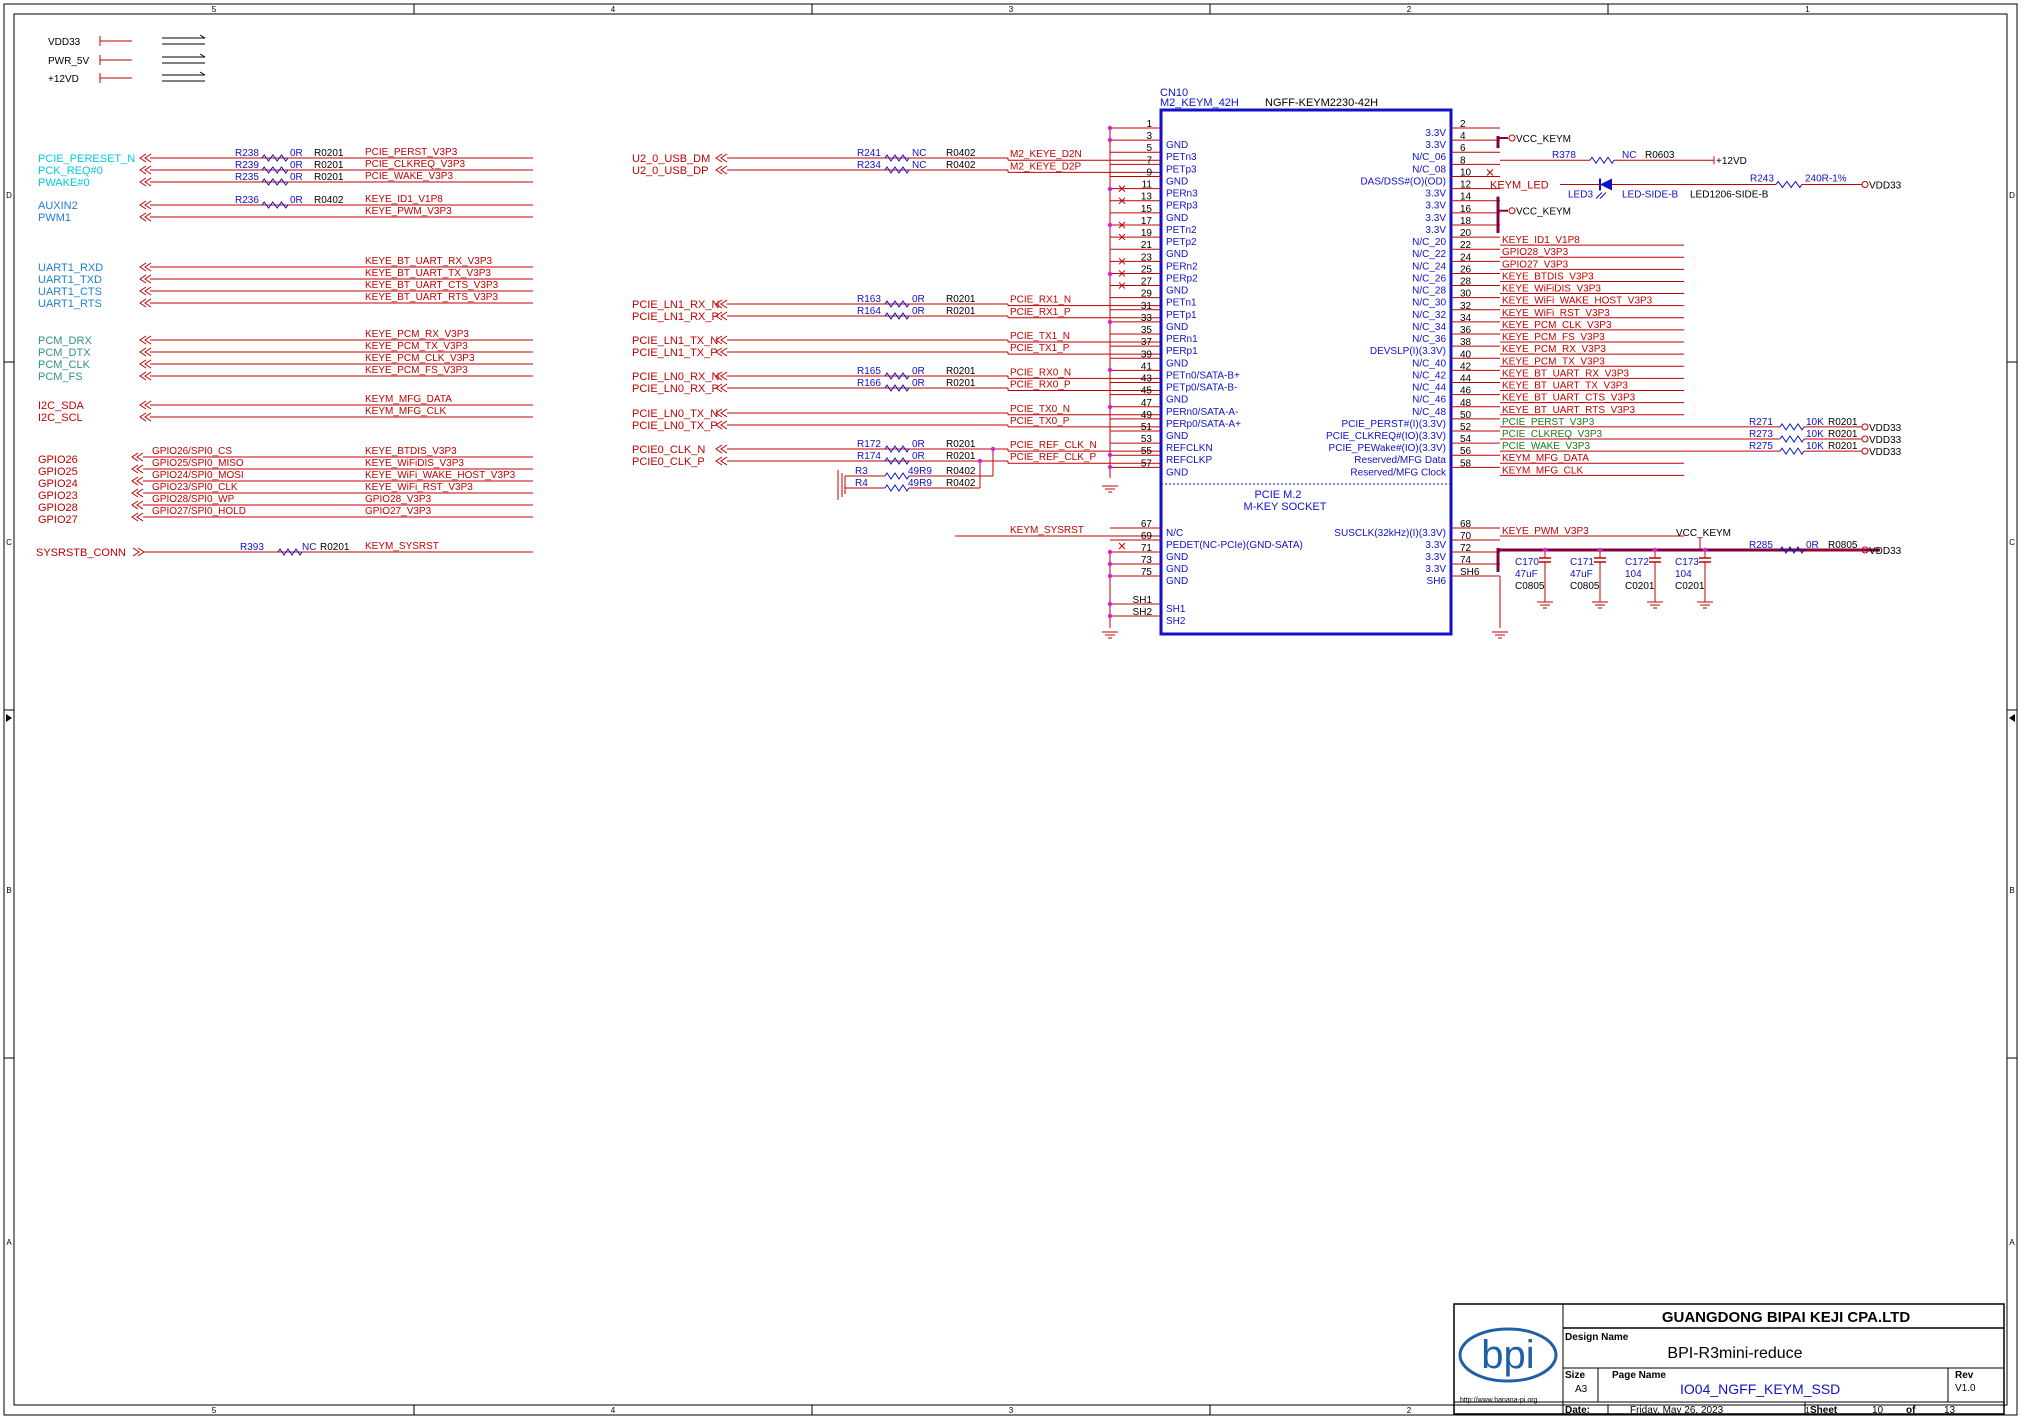 The height and width of the screenshot is (1424, 2021). What do you see at coordinates (1149, 136) in the screenshot?
I see `pin-number: 3` at bounding box center [1149, 136].